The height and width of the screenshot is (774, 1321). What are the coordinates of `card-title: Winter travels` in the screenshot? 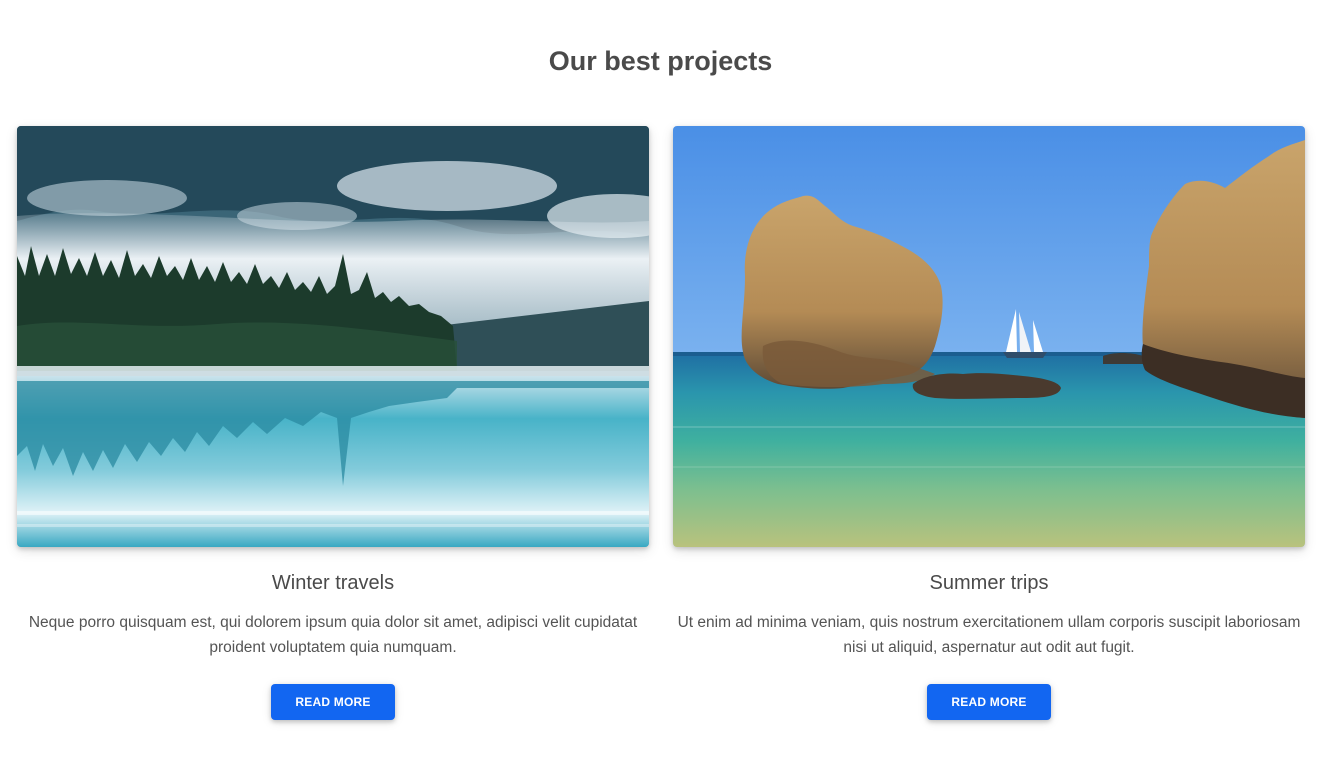 It's located at (333, 583).